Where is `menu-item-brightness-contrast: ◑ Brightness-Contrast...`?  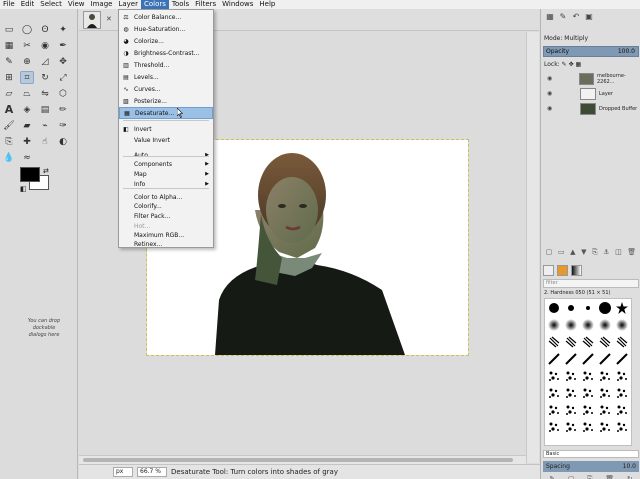 menu-item-brightness-contrast: ◑ Brightness-Contrast... is located at coordinates (166, 53).